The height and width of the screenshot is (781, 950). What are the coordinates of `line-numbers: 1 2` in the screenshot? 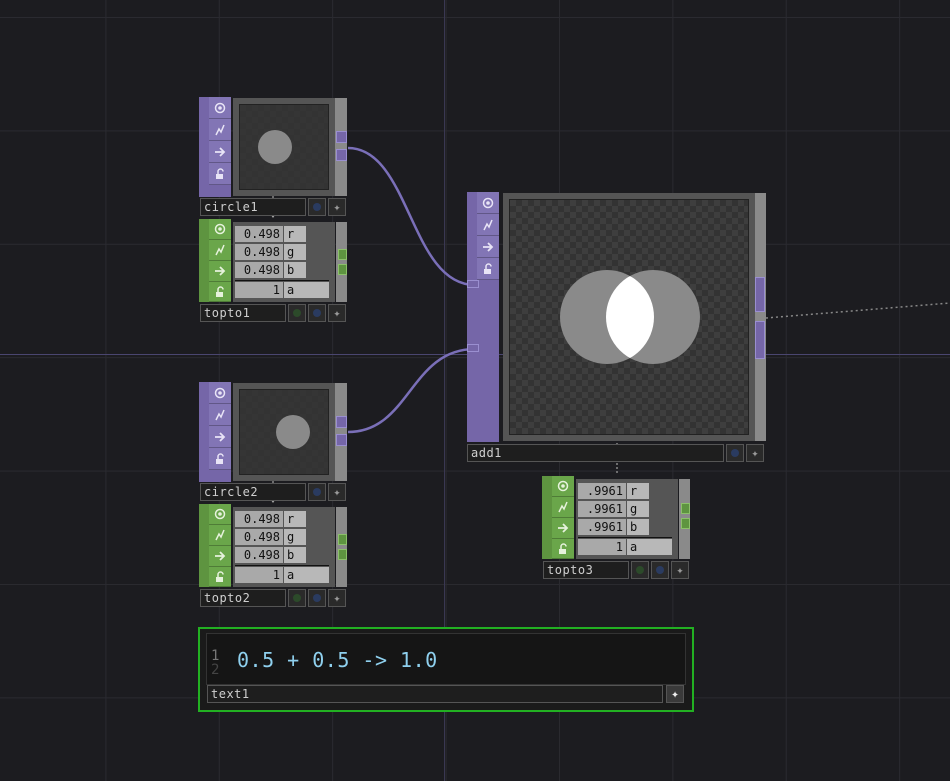 It's located at (215, 663).